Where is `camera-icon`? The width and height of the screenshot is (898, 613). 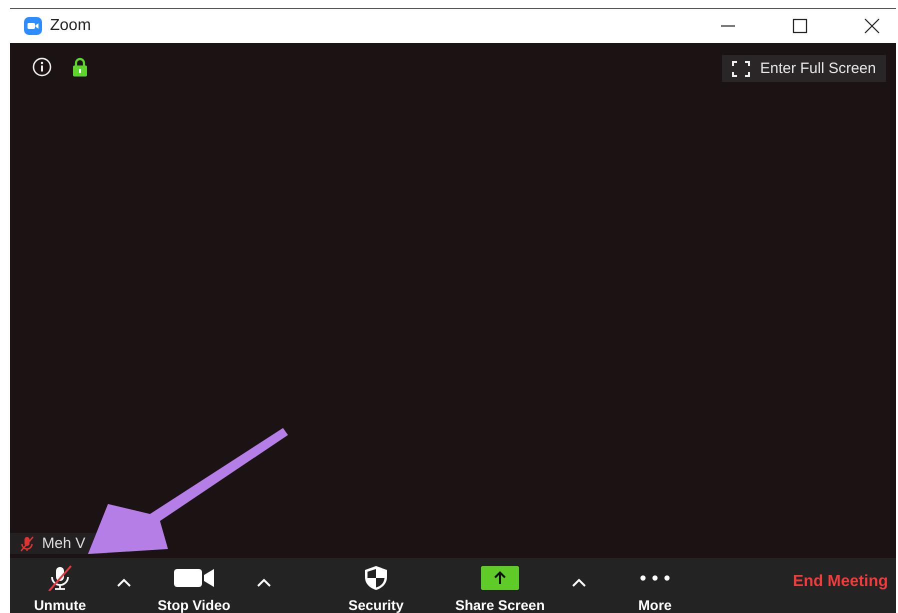
camera-icon is located at coordinates (33, 26).